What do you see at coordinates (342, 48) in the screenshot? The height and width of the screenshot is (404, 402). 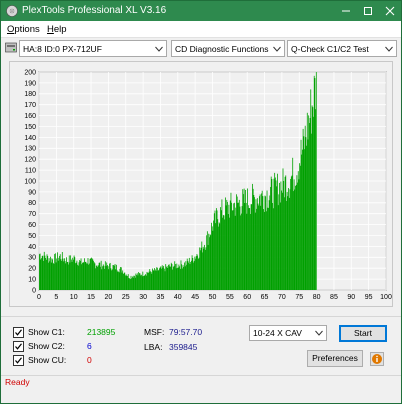 I see `test-select: Q-Check C1/C2 Test` at bounding box center [342, 48].